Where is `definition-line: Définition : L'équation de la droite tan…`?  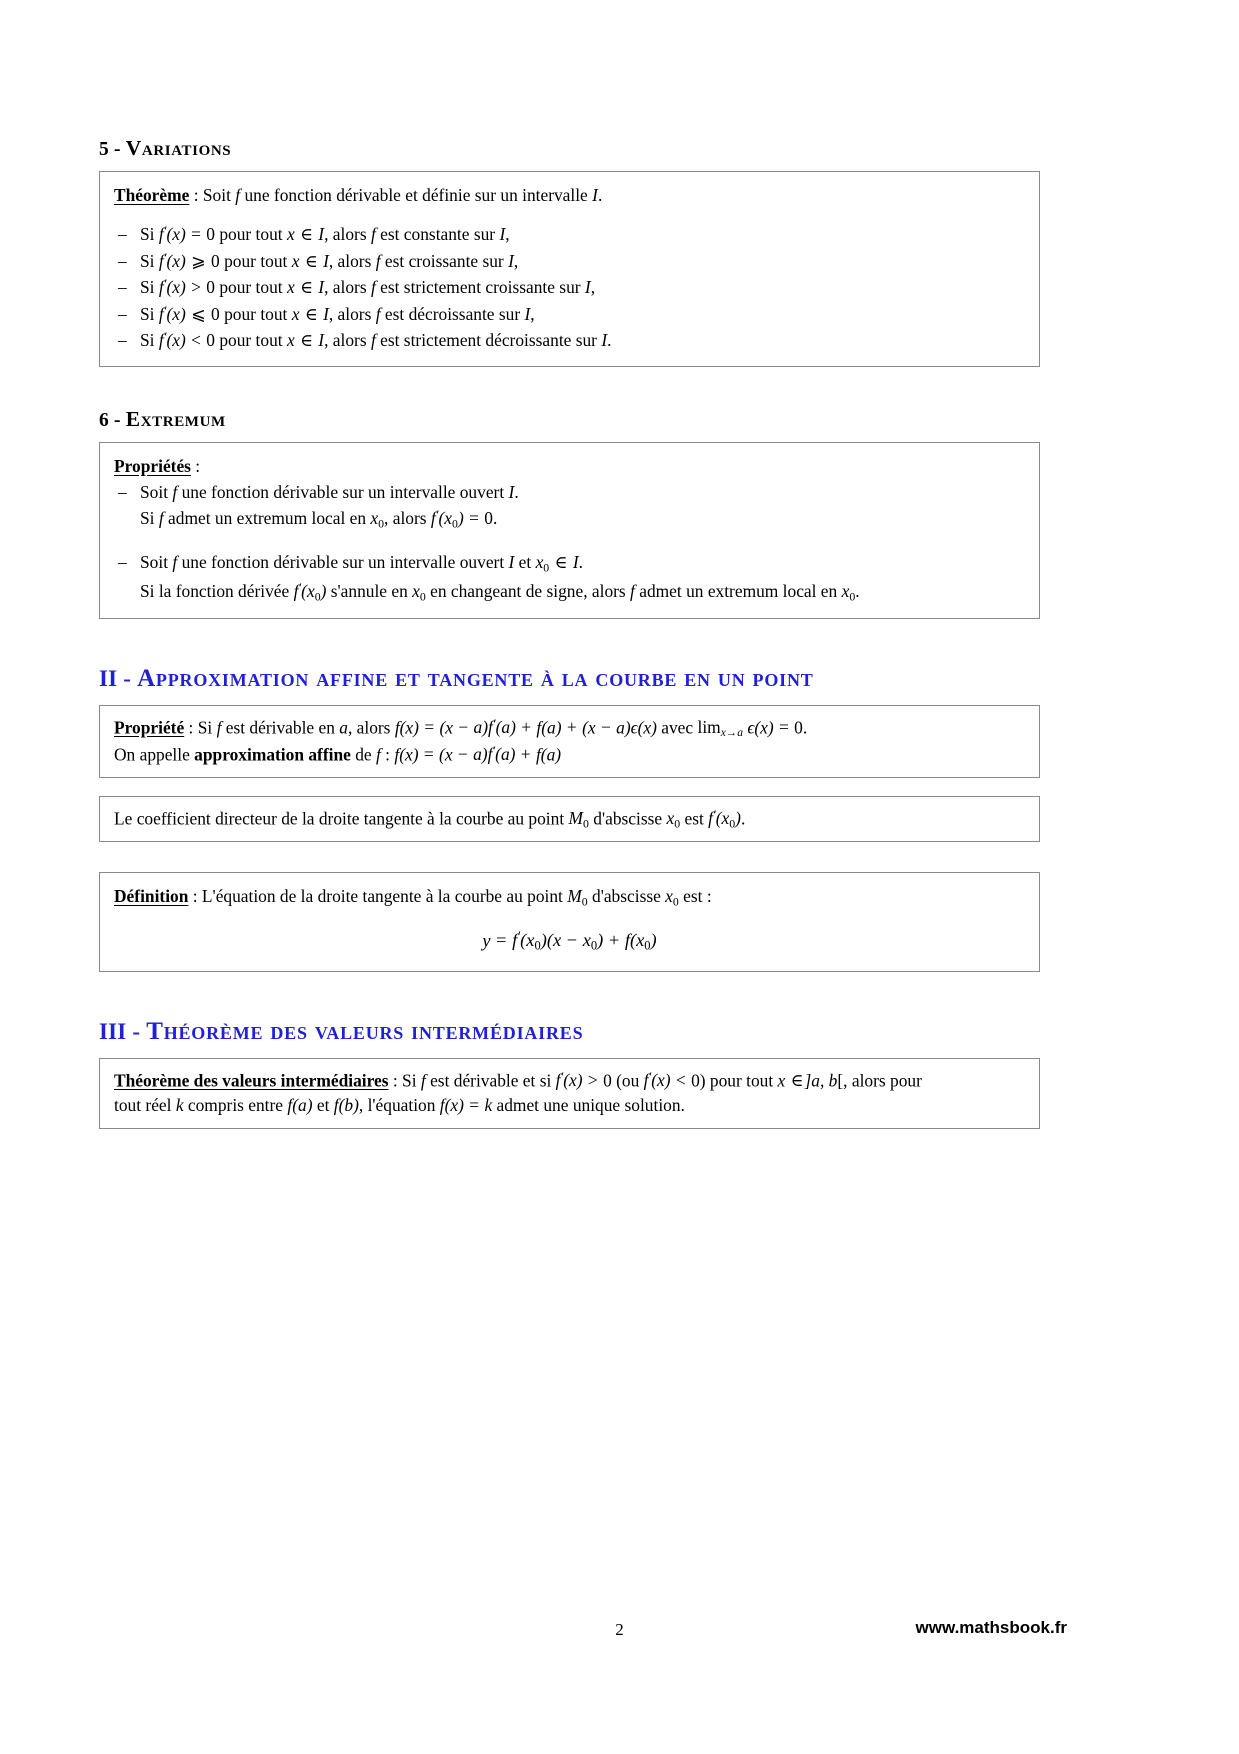
definition-line: Définition : L'équation de la droite tan… is located at coordinates (569, 897).